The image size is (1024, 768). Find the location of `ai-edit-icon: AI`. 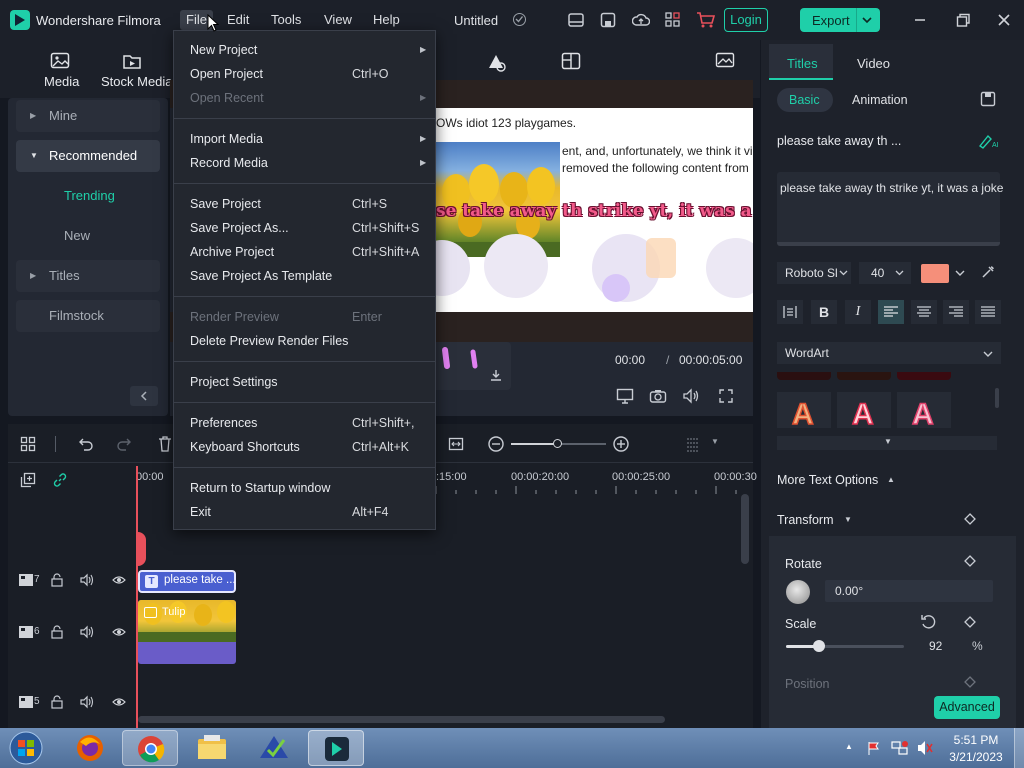

ai-edit-icon: AI is located at coordinates (989, 141).